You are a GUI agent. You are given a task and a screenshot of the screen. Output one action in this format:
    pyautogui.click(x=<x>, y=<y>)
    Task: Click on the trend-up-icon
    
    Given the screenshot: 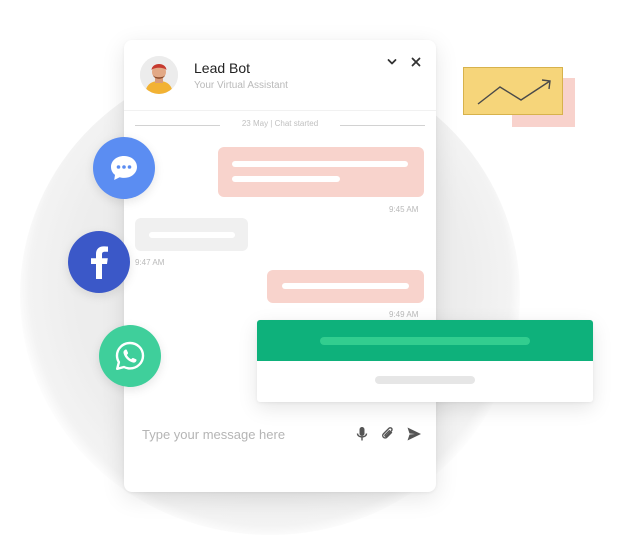 What is the action you would take?
    pyautogui.click(x=514, y=92)
    